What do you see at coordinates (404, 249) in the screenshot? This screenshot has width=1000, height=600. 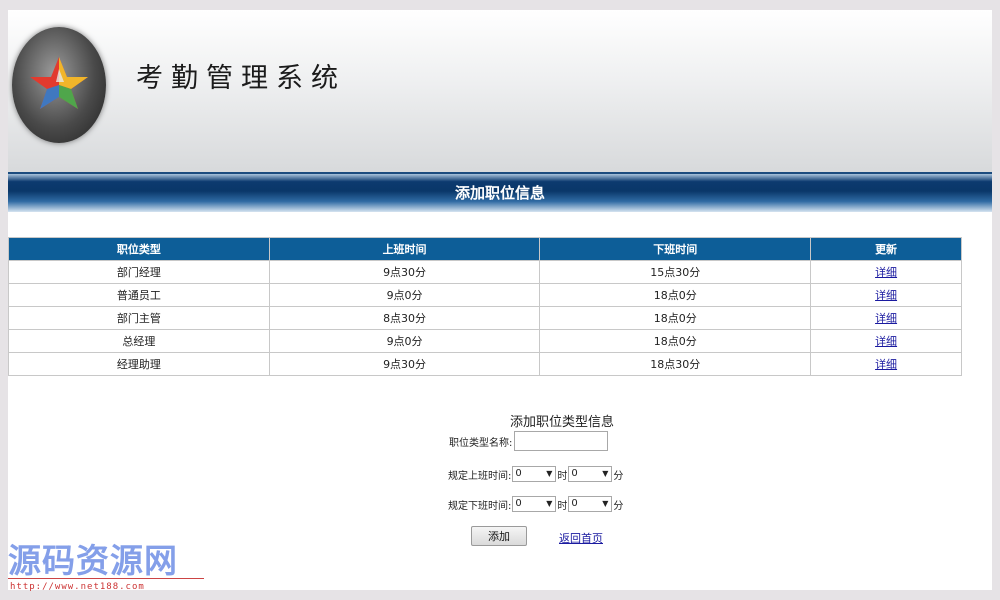 I see `column-header: 上班时间` at bounding box center [404, 249].